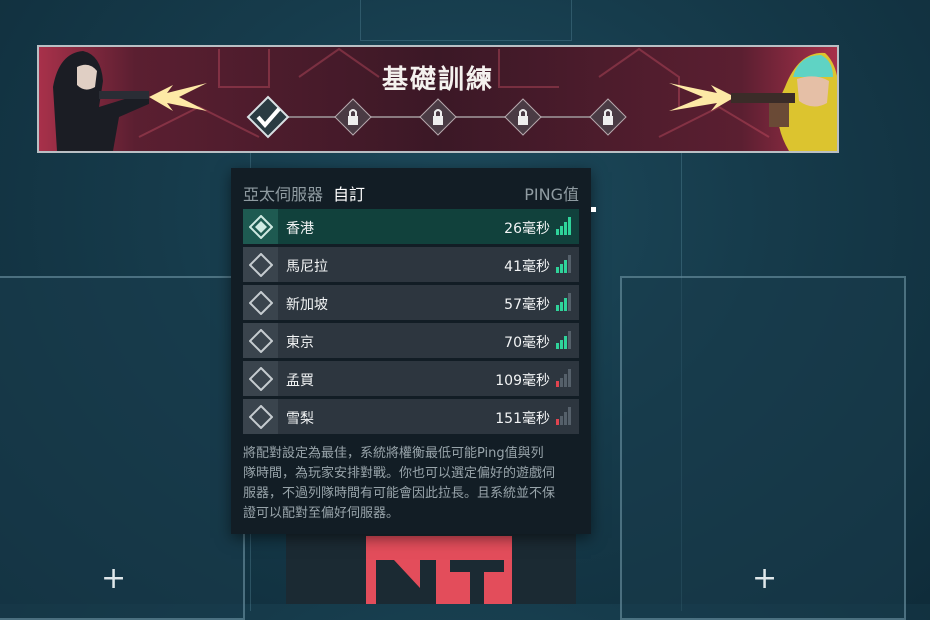 This screenshot has height=620, width=930. What do you see at coordinates (593, 209) in the screenshot?
I see `cursor-marker` at bounding box center [593, 209].